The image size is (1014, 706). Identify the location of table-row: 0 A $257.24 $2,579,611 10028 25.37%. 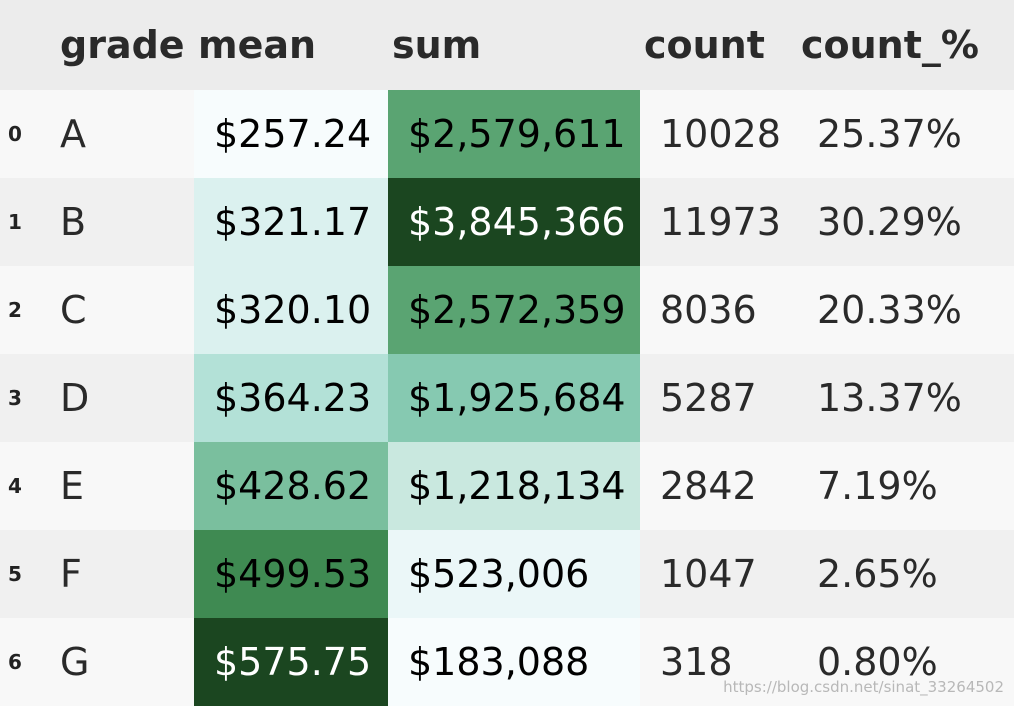
(507, 134).